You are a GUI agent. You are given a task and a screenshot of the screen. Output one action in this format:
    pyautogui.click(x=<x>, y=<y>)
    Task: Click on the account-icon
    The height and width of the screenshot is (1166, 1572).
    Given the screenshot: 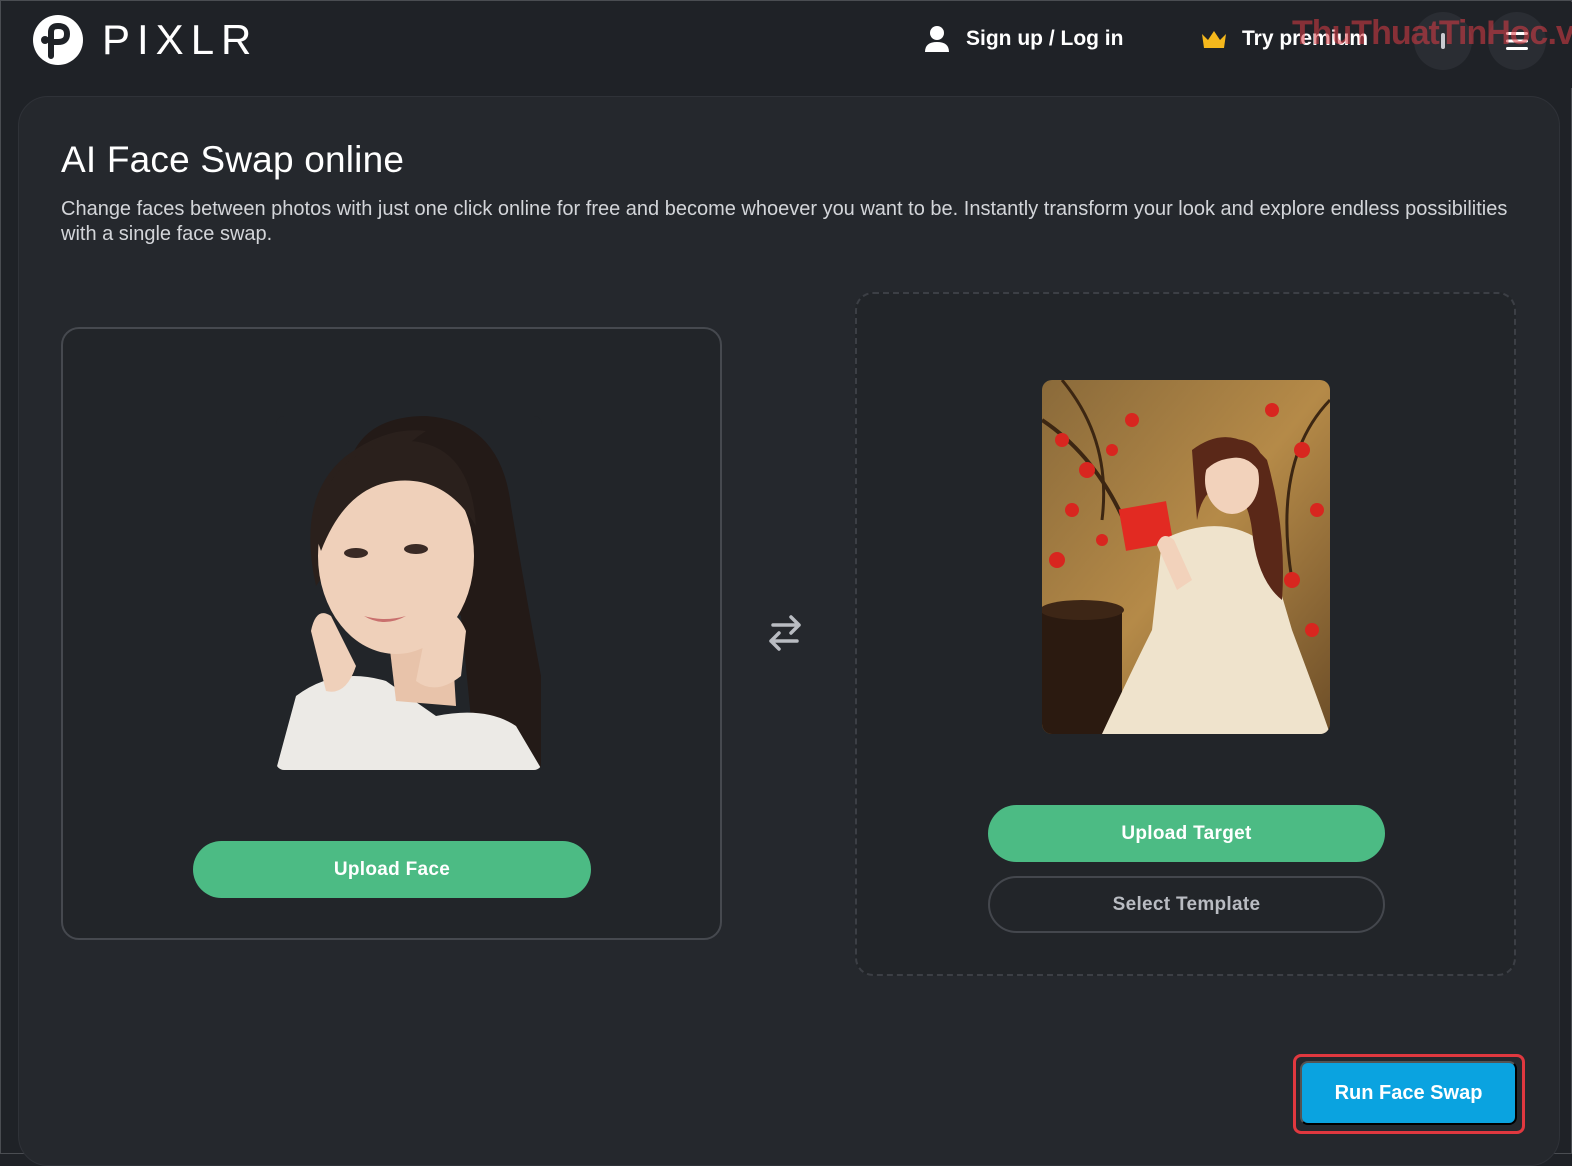 What is the action you would take?
    pyautogui.click(x=1443, y=41)
    